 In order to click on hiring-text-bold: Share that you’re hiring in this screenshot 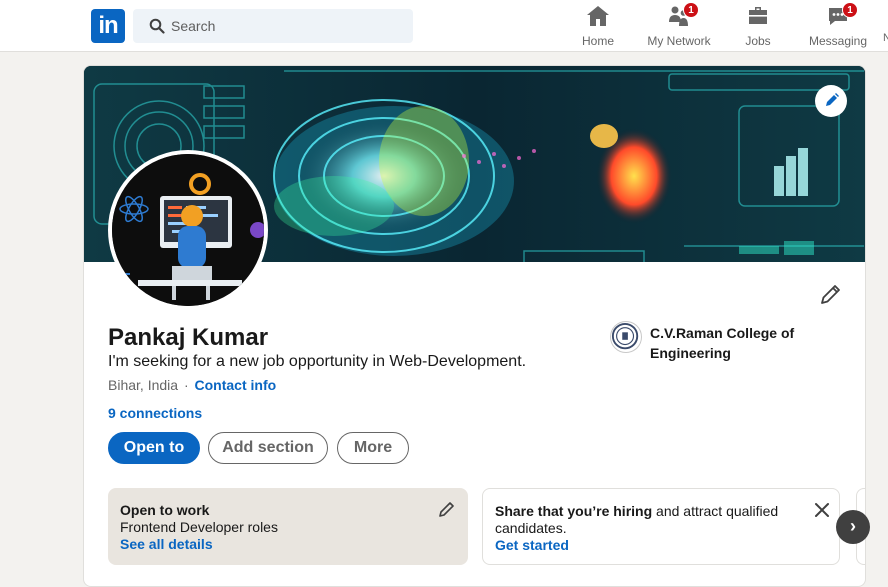, I will do `click(574, 511)`.